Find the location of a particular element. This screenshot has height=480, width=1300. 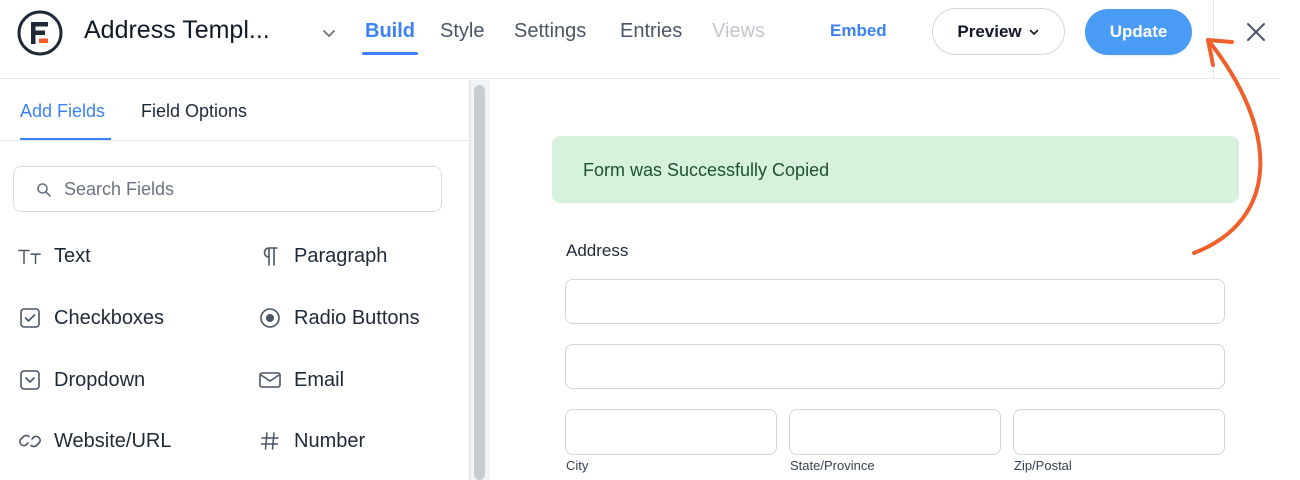

field-type-website-url: Website/URL is located at coordinates (94, 441).